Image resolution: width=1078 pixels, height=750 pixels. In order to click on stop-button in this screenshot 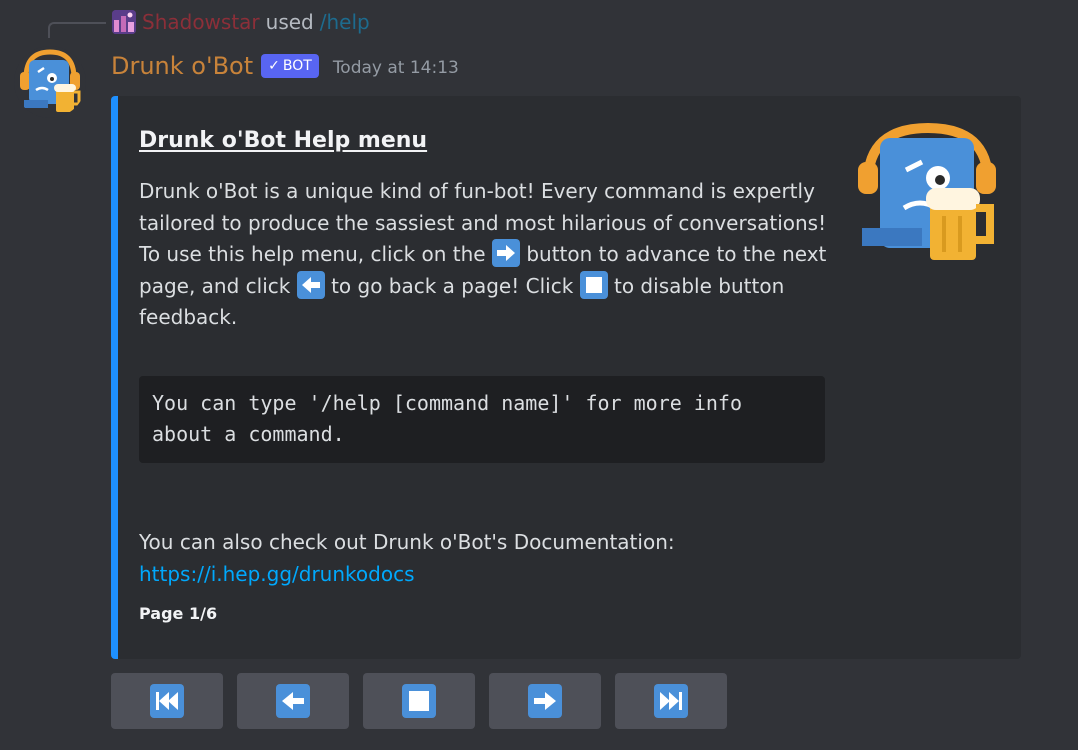, I will do `click(419, 701)`.